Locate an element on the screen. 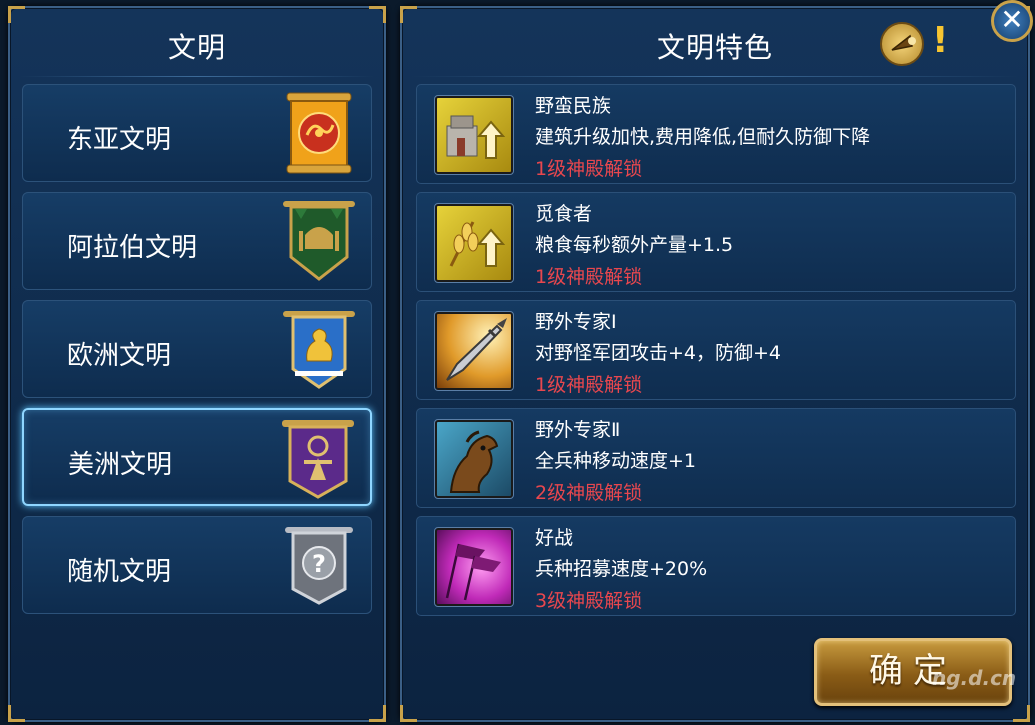 The width and height of the screenshot is (1035, 725). civ-item-random: 随机文明 ? is located at coordinates (197, 565).